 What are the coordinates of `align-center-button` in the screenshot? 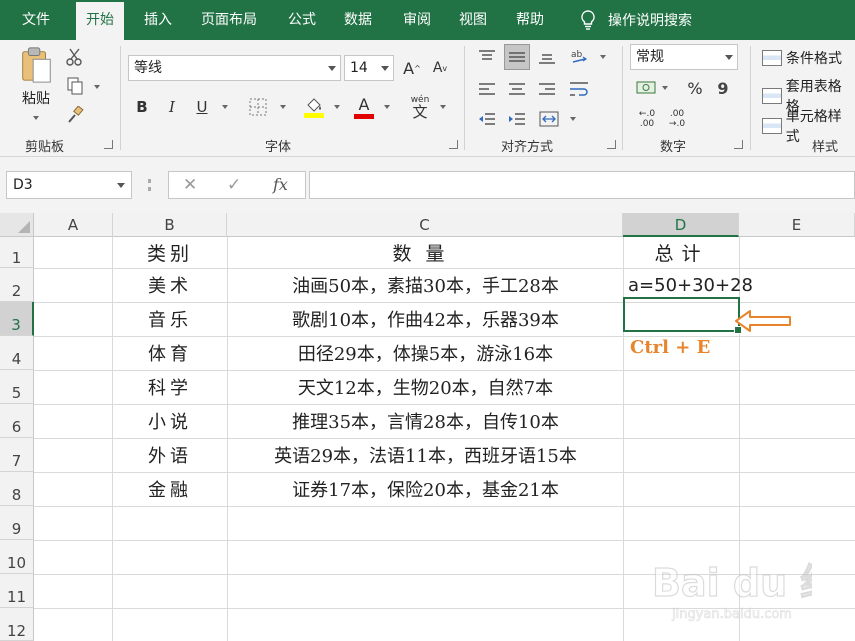 It's located at (517, 89).